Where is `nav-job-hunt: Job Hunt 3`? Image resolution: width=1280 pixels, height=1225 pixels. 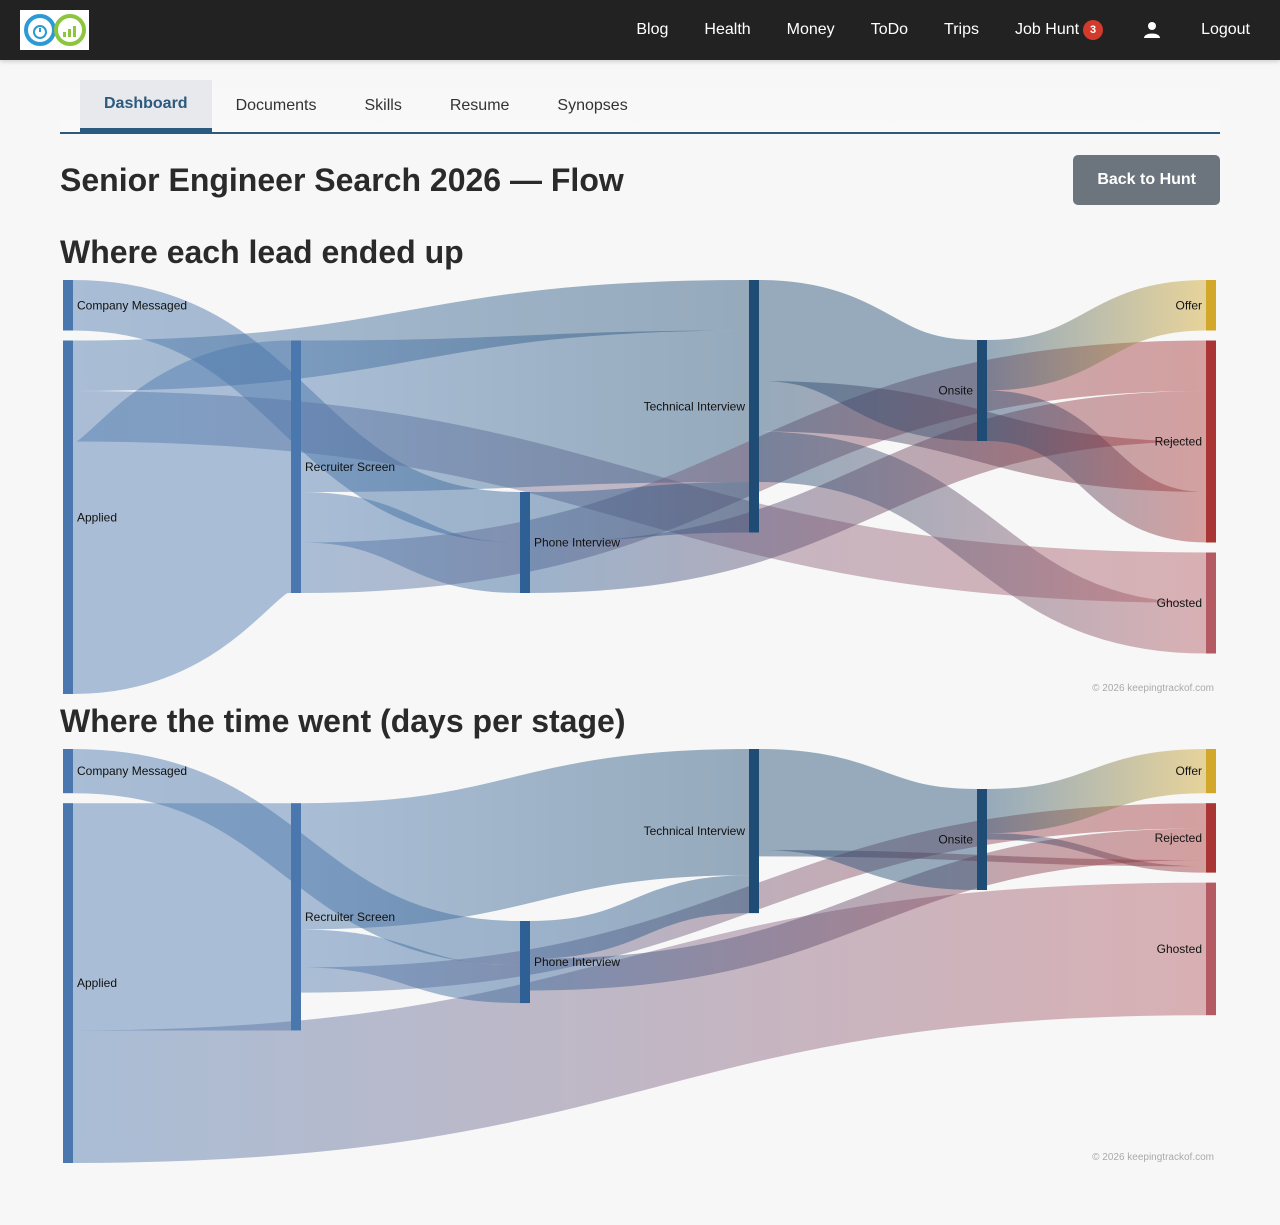
nav-job-hunt: Job Hunt 3 is located at coordinates (1059, 30).